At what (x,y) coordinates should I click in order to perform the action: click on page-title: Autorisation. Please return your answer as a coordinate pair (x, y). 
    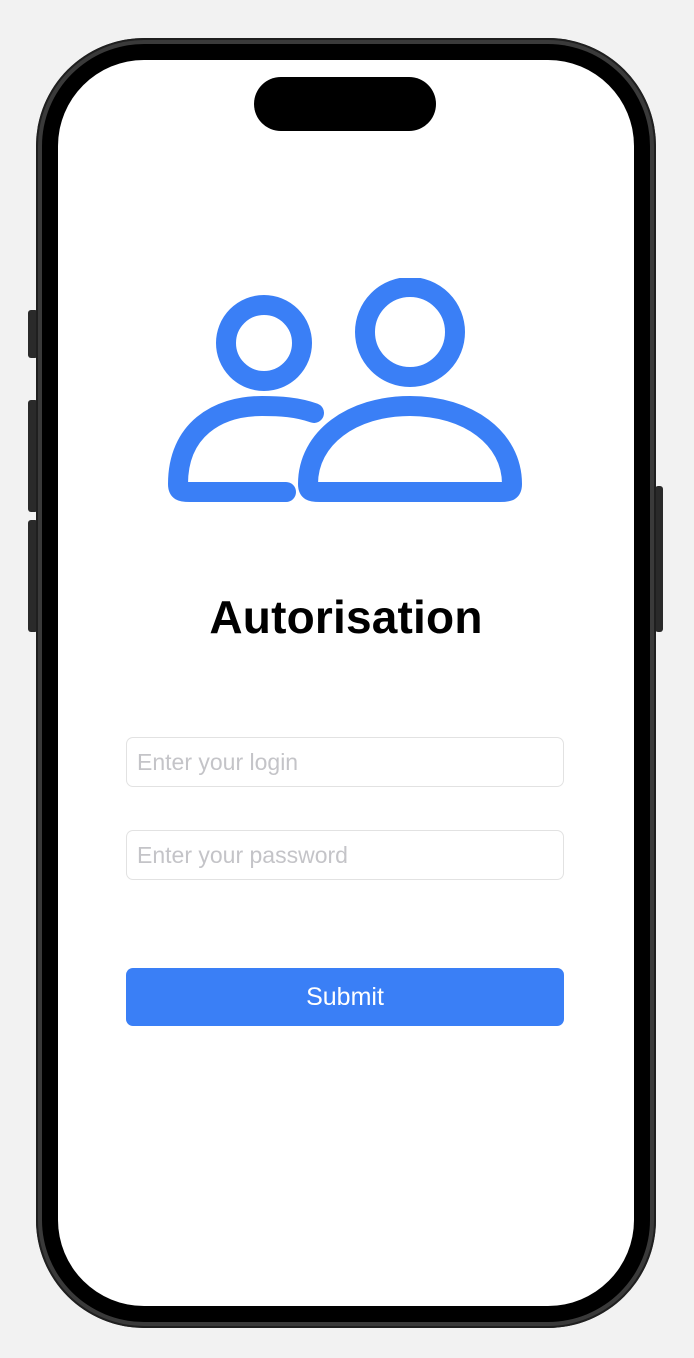
    Looking at the image, I should click on (346, 617).